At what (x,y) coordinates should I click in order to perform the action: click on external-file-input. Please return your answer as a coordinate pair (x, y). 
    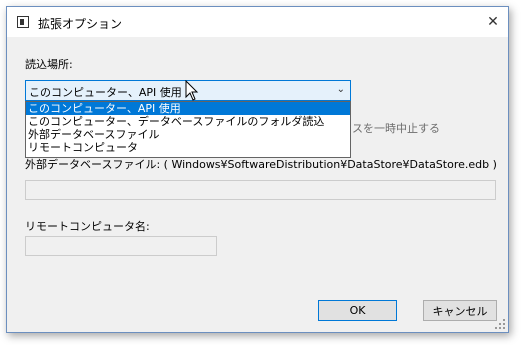
    Looking at the image, I should click on (260, 190).